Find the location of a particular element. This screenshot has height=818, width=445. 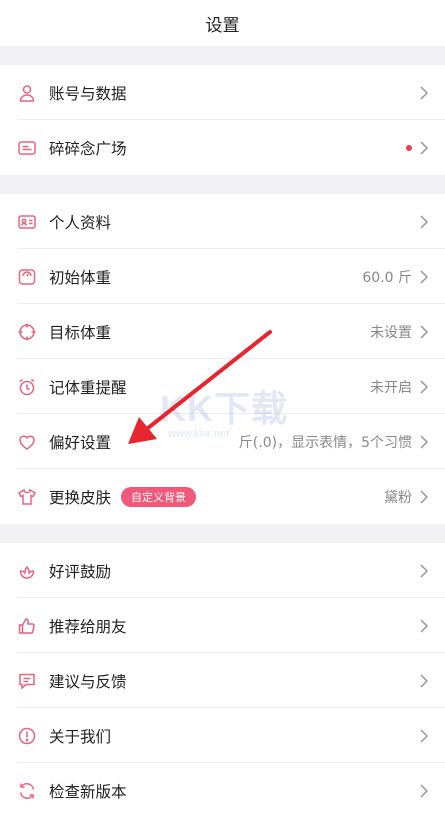

row-label: 好评鼓励 is located at coordinates (80, 571).